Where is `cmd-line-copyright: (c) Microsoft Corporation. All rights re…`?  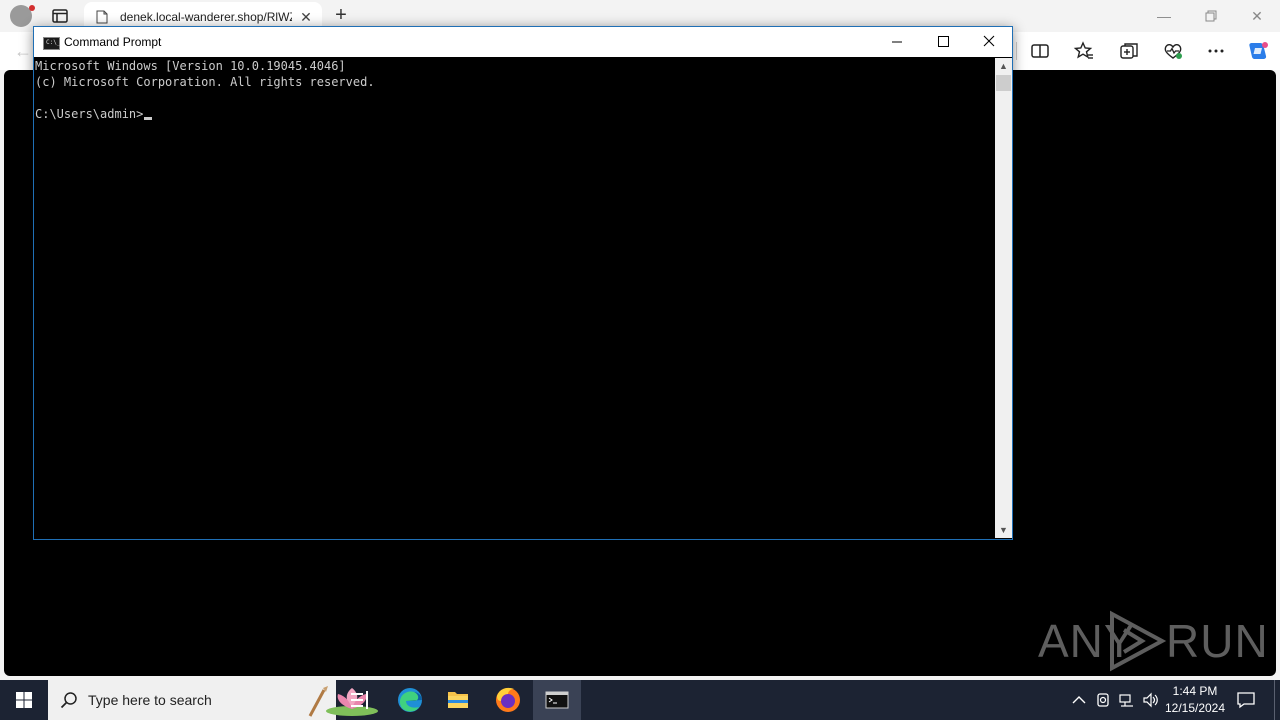
cmd-line-copyright: (c) Microsoft Corporation. All rights re… is located at coordinates (205, 82).